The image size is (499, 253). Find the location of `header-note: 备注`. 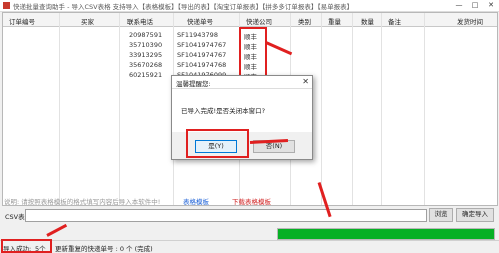

header-note: 备注 is located at coordinates (394, 21).